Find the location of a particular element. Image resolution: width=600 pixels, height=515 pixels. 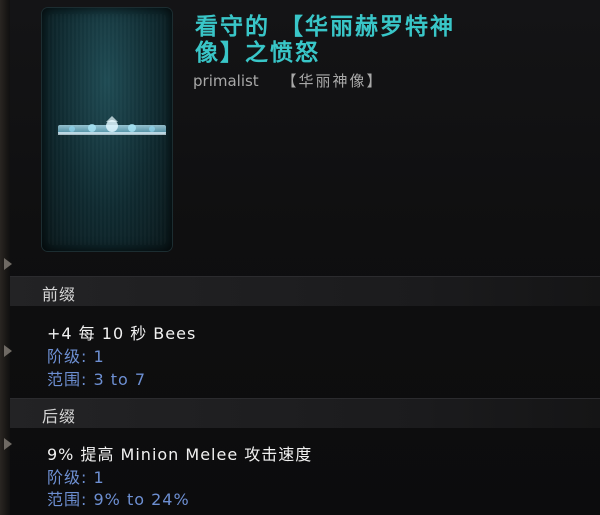

affix-range-line: 范围: 3 to 7 is located at coordinates (97, 379).